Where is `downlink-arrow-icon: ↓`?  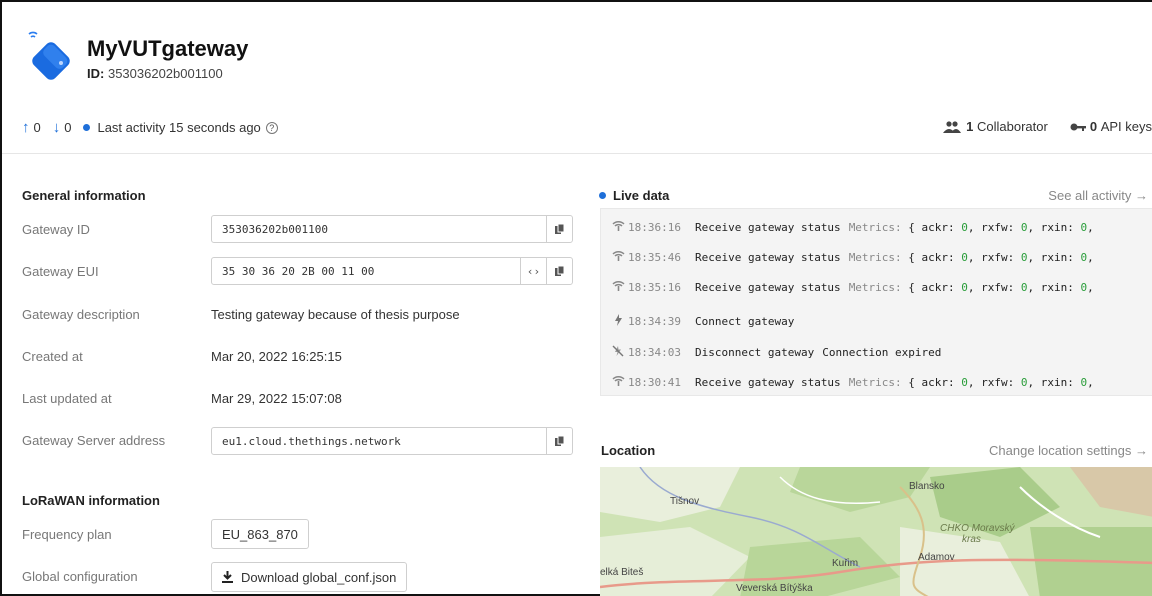 downlink-arrow-icon: ↓ is located at coordinates (56, 127).